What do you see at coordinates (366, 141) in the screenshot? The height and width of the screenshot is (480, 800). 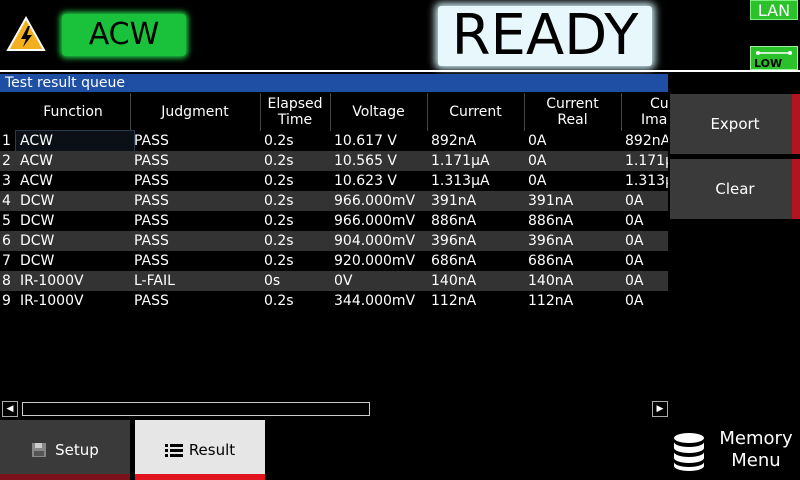 I see `cell-voltage: 10.617 V` at bounding box center [366, 141].